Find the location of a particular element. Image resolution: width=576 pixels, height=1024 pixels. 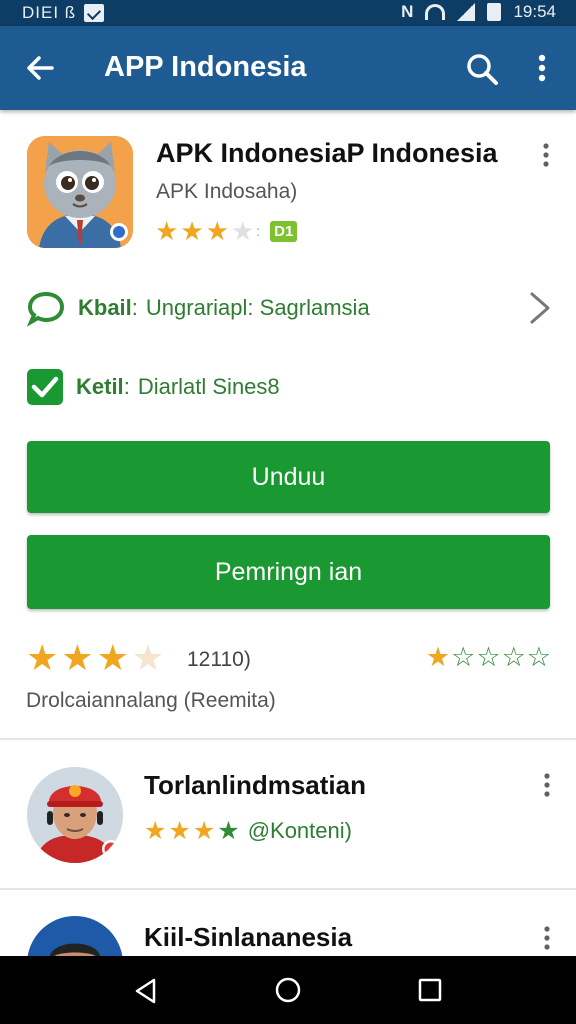

update-button: Pemringn ian is located at coordinates (288, 572).